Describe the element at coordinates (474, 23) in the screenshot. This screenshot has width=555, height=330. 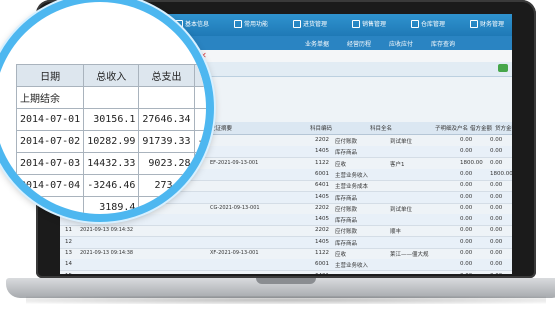
I see `yen-icon` at that location.